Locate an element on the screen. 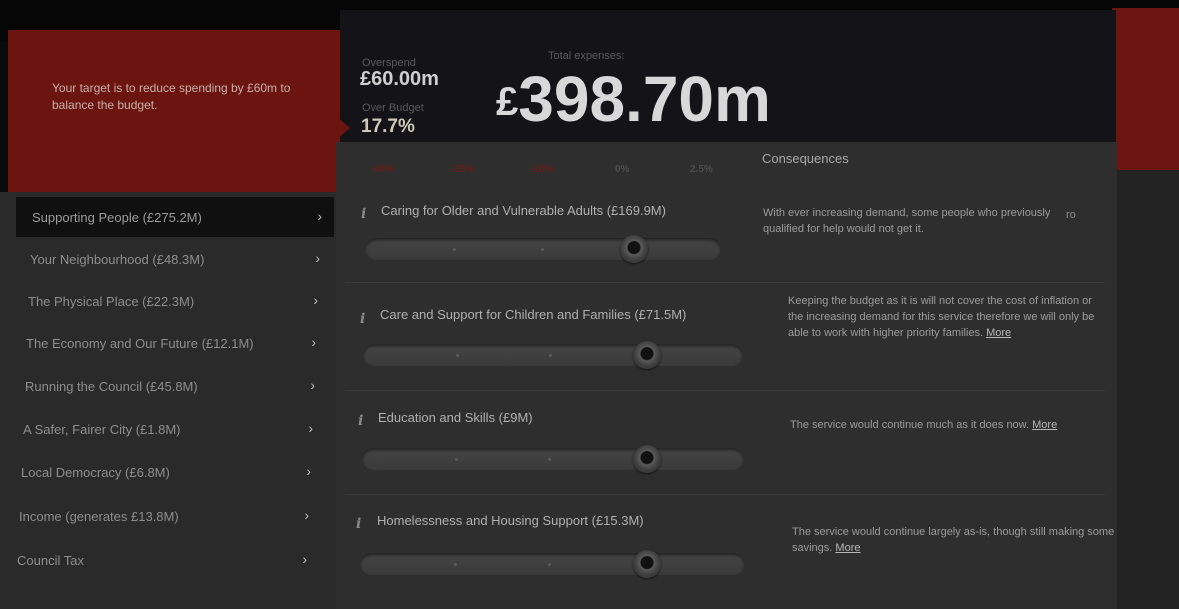  overspend-value: £60.00m is located at coordinates (399, 79).